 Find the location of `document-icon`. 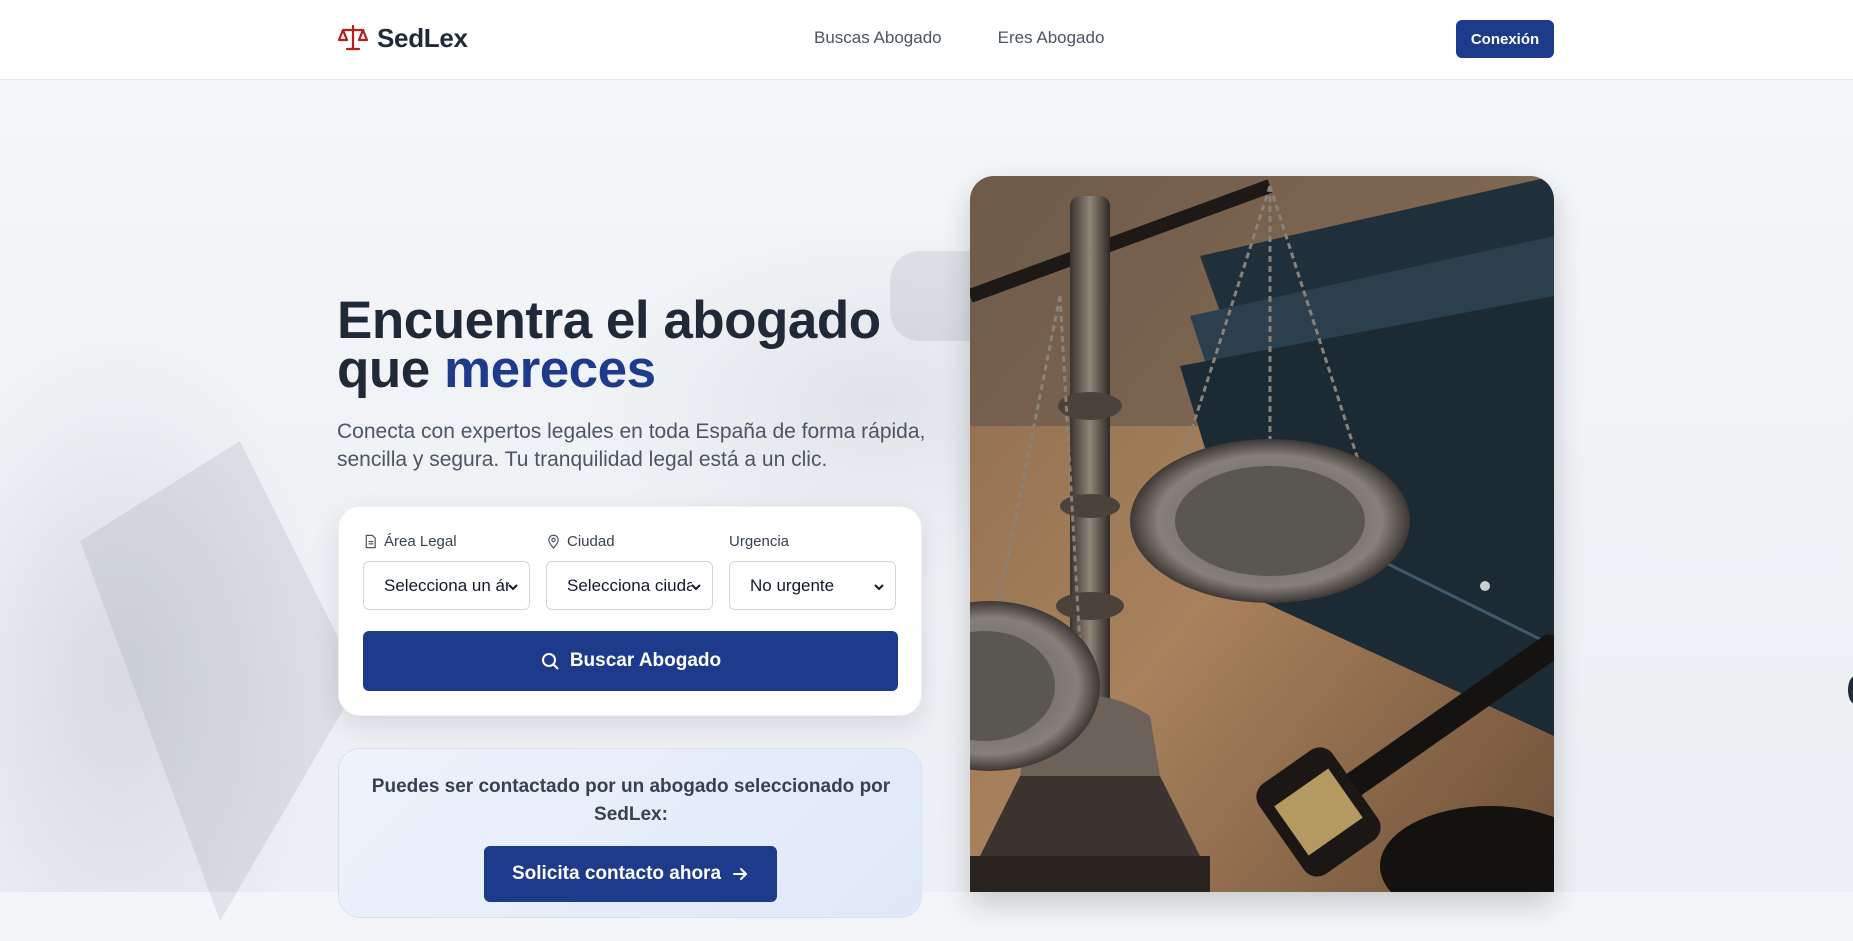

document-icon is located at coordinates (370, 541).